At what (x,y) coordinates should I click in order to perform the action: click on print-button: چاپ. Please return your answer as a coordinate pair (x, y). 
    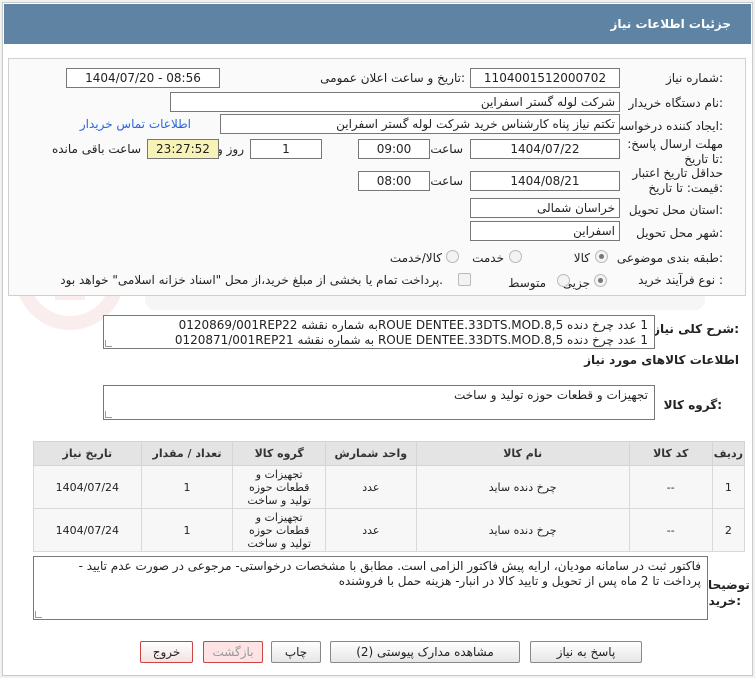
    Looking at the image, I should click on (296, 652).